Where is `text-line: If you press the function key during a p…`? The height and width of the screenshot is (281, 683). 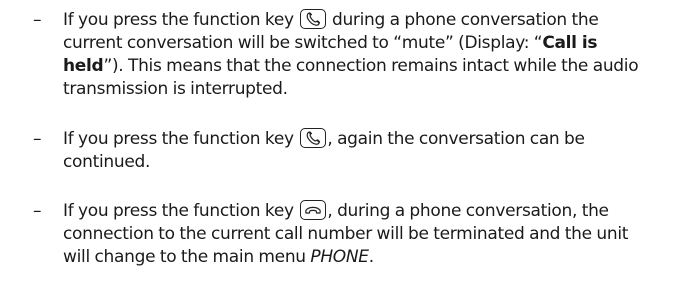
text-line: If you press the function key during a p… is located at coordinates (331, 19).